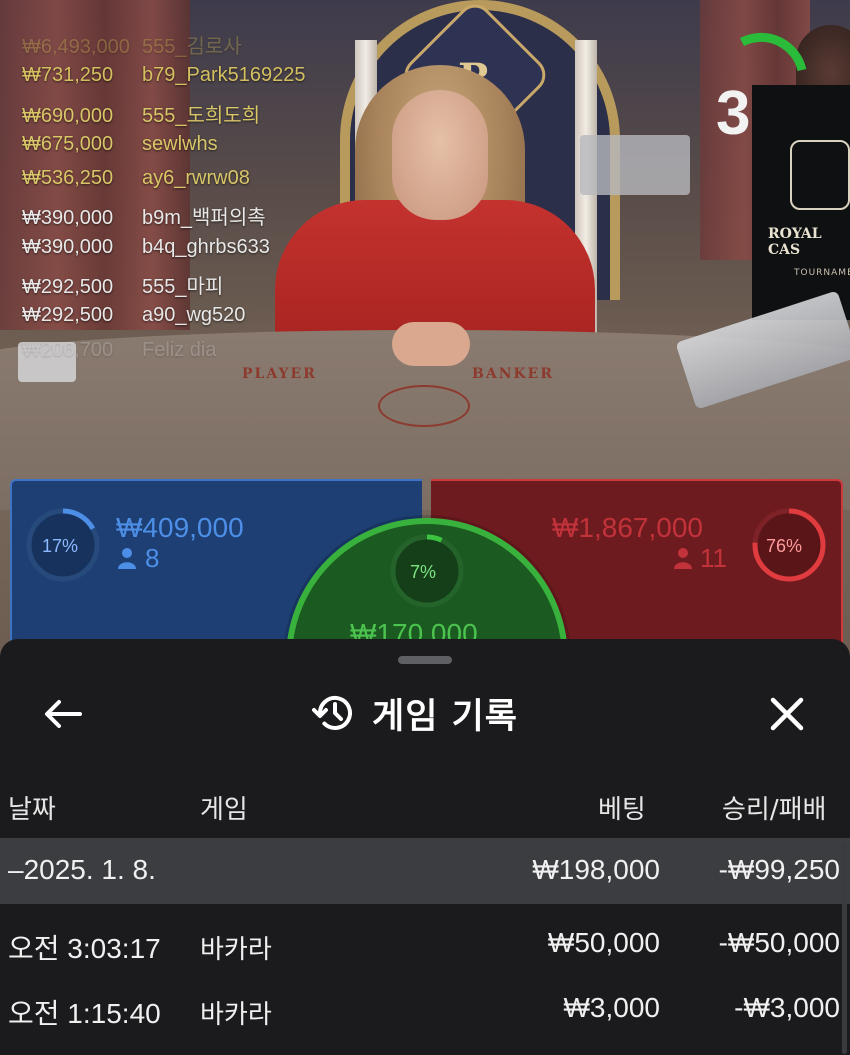  What do you see at coordinates (627, 527) in the screenshot?
I see `banker-bet-amount: ₩1,867,000` at bounding box center [627, 527].